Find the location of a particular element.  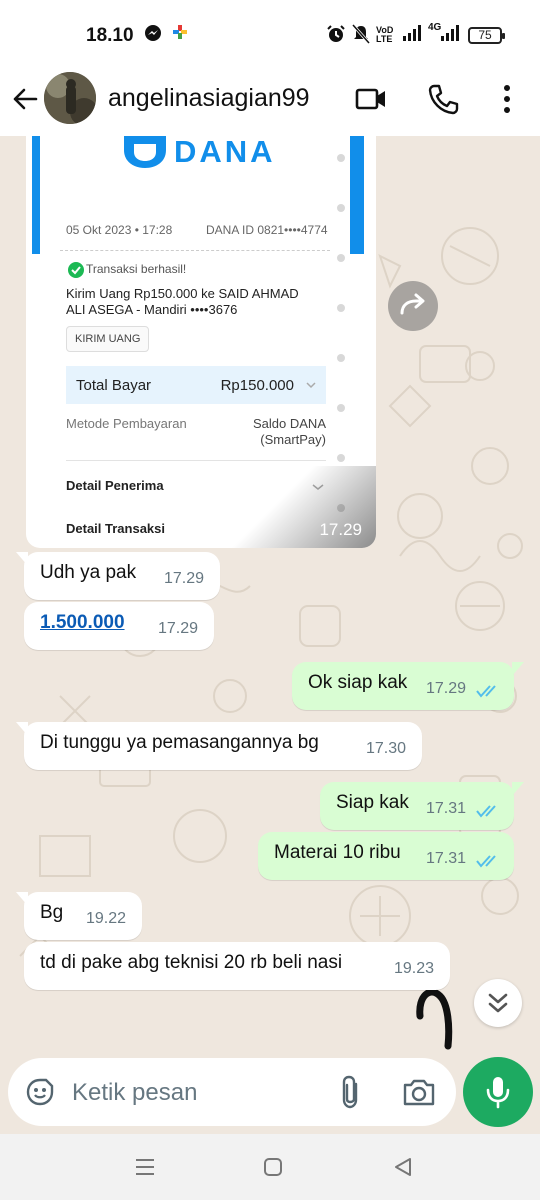

success-check-icon is located at coordinates (76, 270).